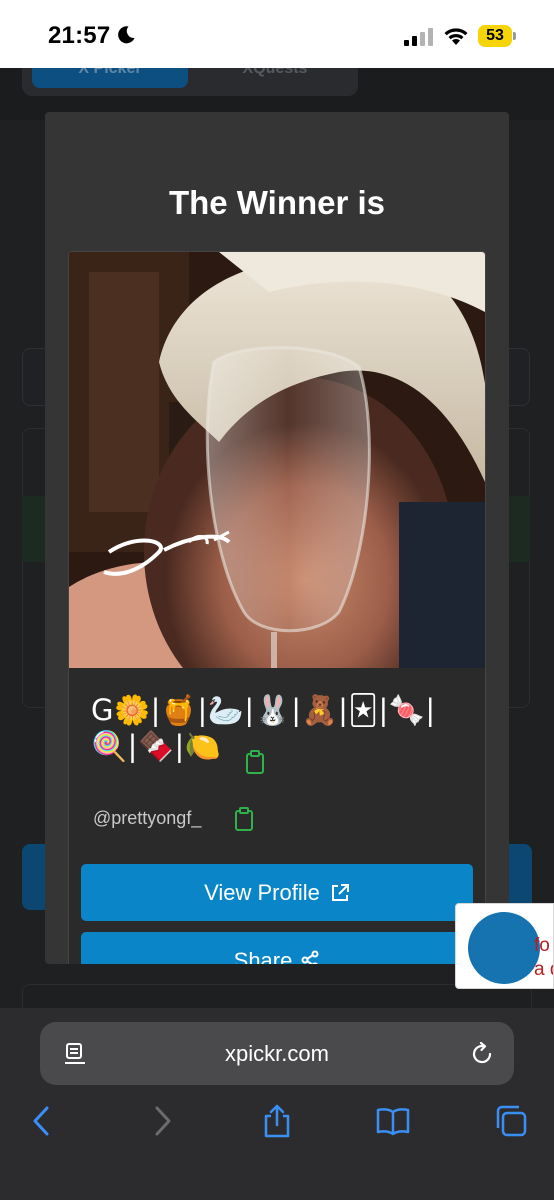 Image resolution: width=554 pixels, height=1200 pixels. I want to click on side-popup-line1: fo, so click(542, 945).